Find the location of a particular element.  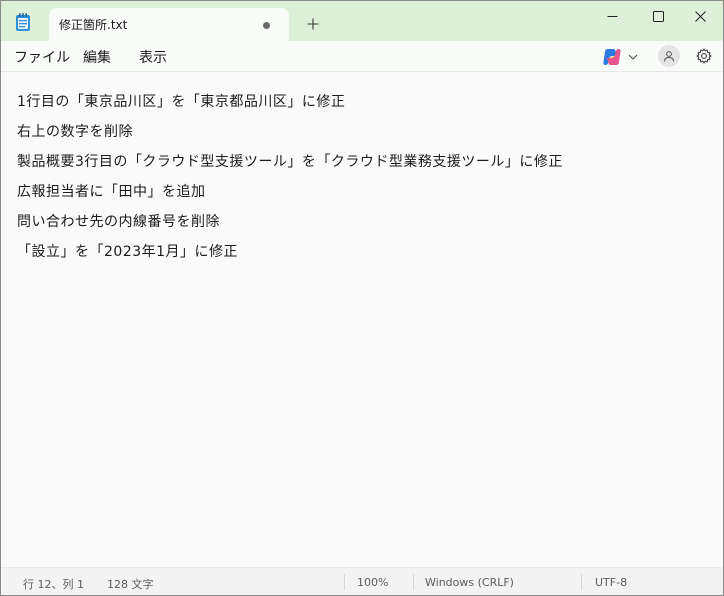

zoom-level: 100% is located at coordinates (372, 582).